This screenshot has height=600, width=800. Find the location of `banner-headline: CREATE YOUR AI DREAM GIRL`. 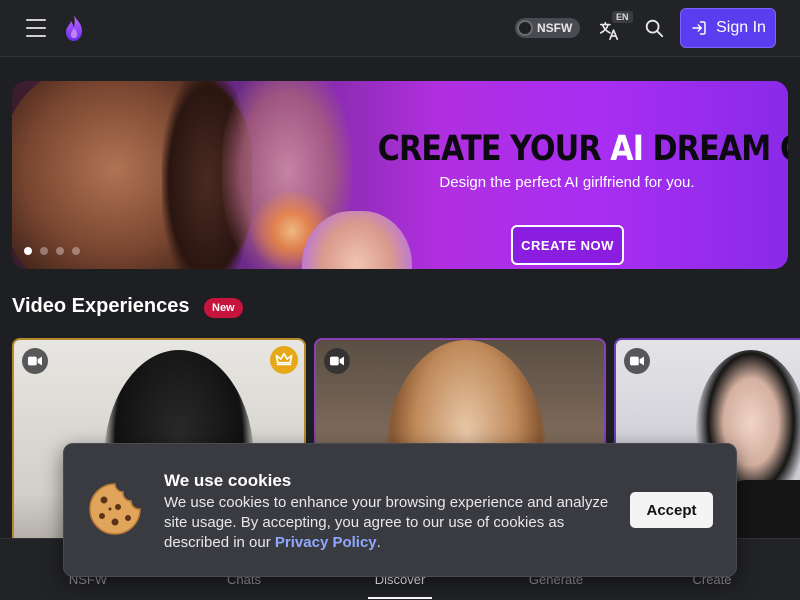

banner-headline: CREATE YOUR AI DREAM GIRL is located at coordinates (582, 149).